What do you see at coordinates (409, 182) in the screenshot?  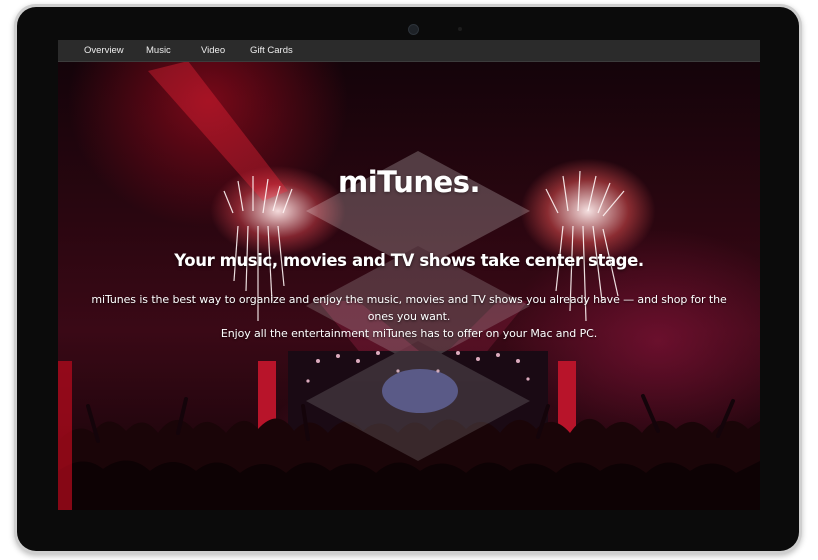 I see `hero-title: miTunes.` at bounding box center [409, 182].